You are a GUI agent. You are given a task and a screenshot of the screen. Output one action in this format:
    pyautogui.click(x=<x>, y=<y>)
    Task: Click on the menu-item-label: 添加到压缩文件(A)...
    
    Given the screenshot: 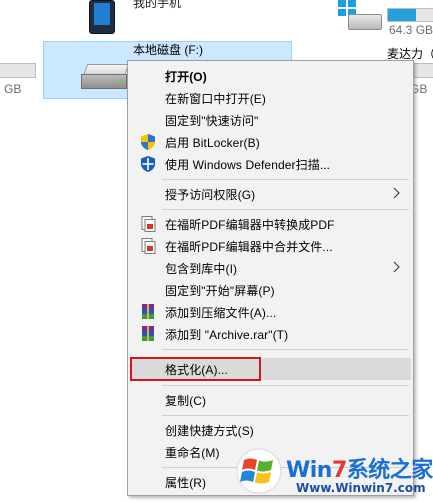 What is the action you would take?
    pyautogui.click(x=221, y=313)
    